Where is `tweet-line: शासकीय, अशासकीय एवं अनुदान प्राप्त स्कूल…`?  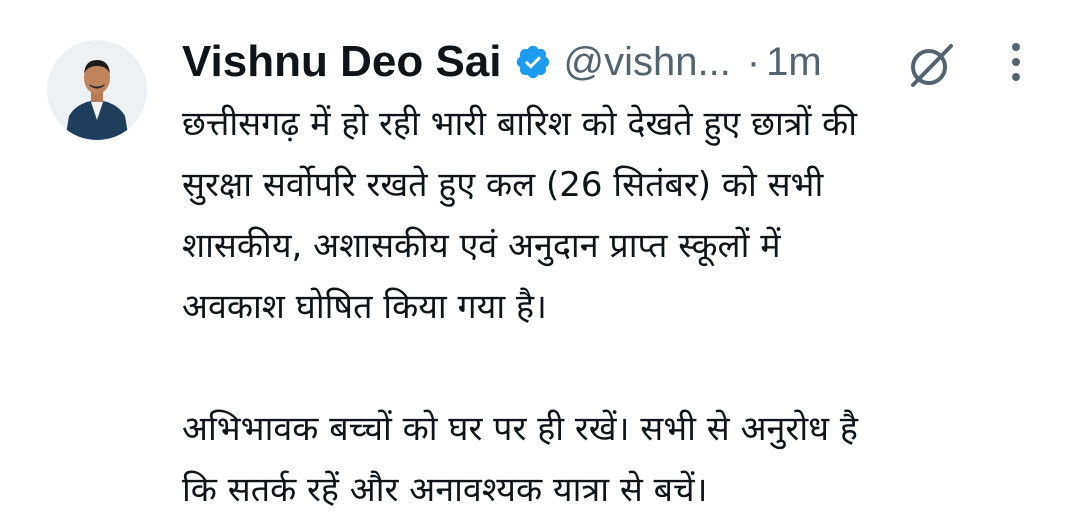
tweet-line: शासकीय, अशासकीय एवं अनुदान प्राप्त स्कूल… is located at coordinates (481, 246).